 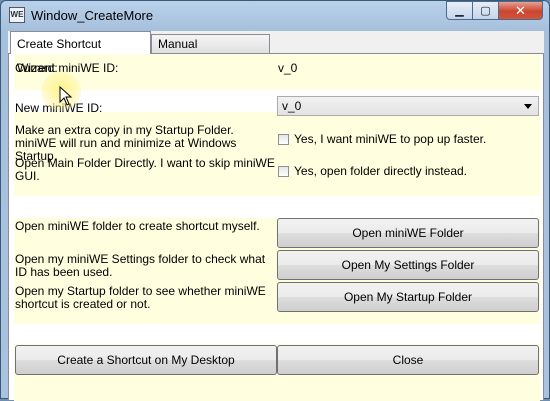 I want to click on maximize-button: ▢, so click(x=486, y=10).